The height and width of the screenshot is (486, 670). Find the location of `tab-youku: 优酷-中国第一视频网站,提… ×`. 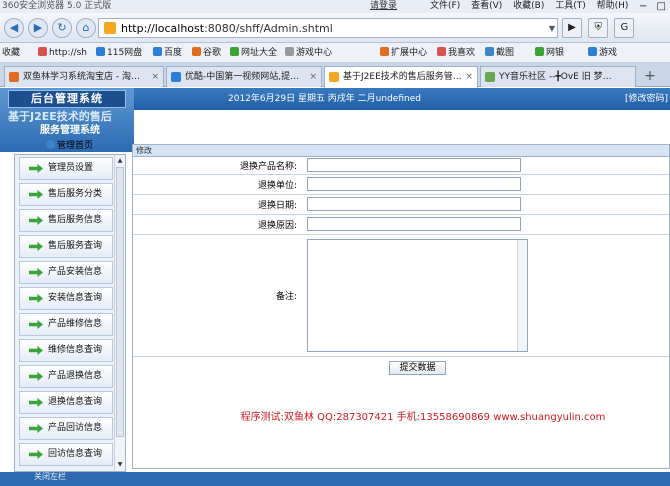

tab-youku: 优酷-中国第一视频网站,提… × is located at coordinates (244, 76).